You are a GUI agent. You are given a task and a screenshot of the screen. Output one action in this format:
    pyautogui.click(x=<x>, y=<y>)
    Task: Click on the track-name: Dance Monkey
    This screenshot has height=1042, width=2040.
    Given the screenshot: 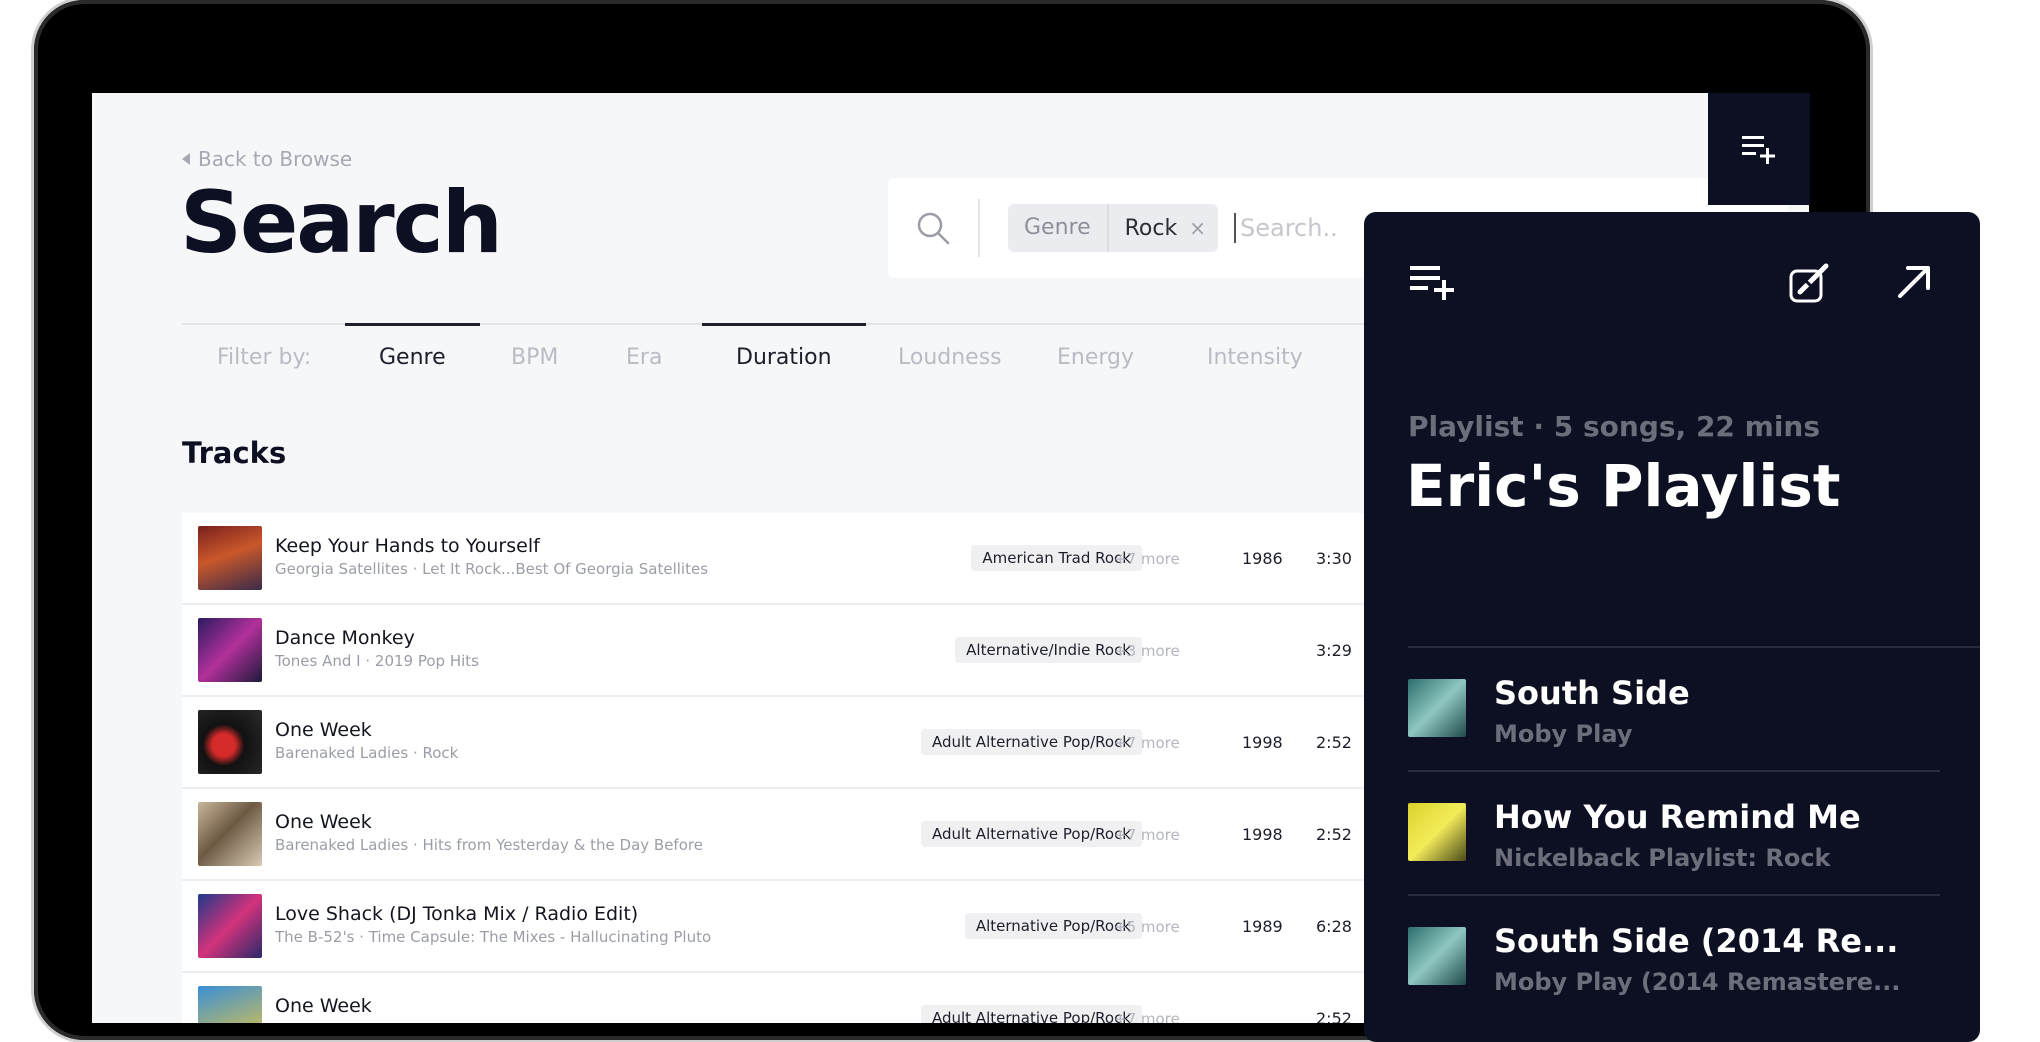 What is the action you would take?
    pyautogui.click(x=345, y=638)
    